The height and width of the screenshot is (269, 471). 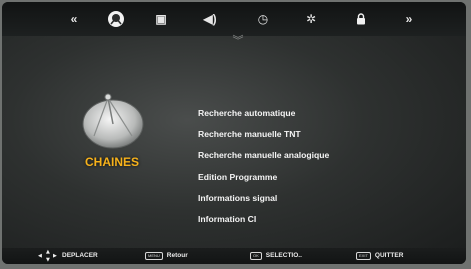 I want to click on hint-exit: EXIT QUITTER, so click(x=379, y=256).